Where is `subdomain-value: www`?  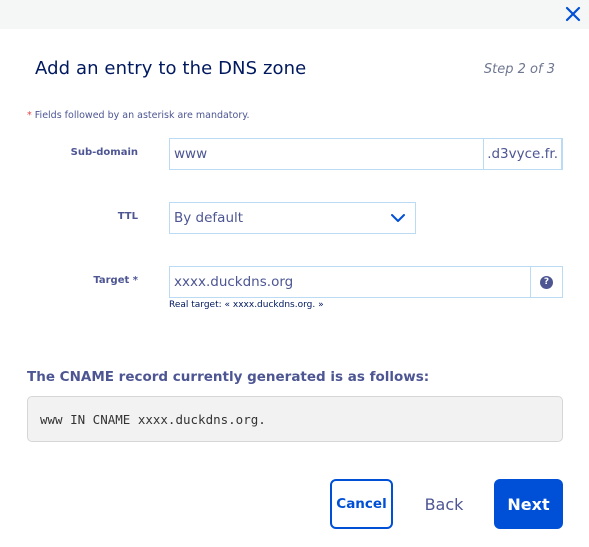
subdomain-value: www is located at coordinates (191, 154).